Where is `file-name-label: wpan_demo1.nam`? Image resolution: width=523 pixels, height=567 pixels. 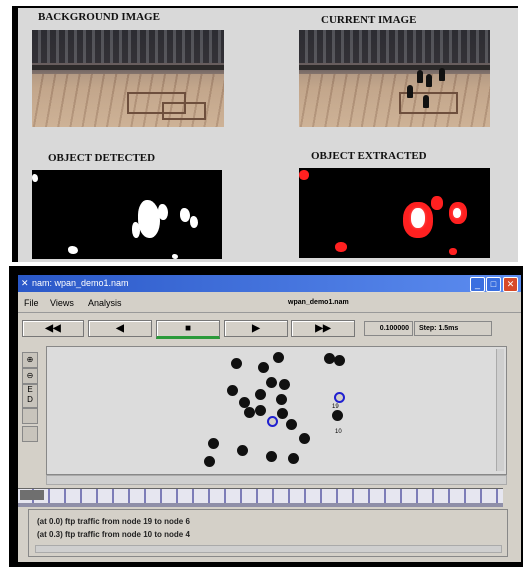 file-name-label: wpan_demo1.nam is located at coordinates (318, 302).